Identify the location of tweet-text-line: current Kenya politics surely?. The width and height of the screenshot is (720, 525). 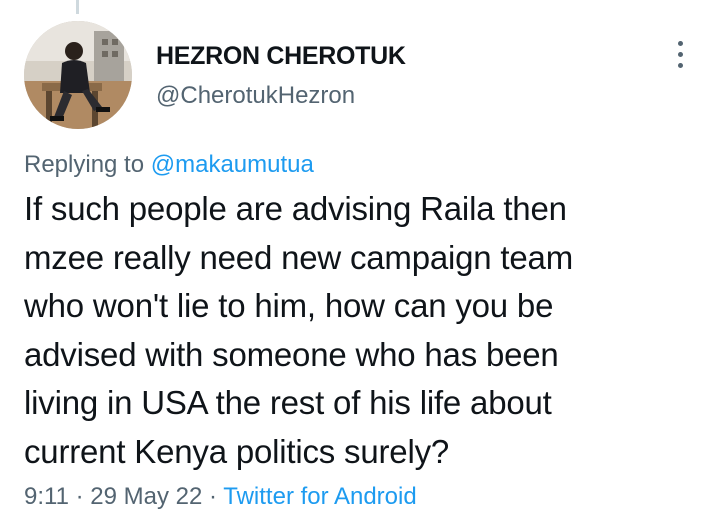
(237, 451).